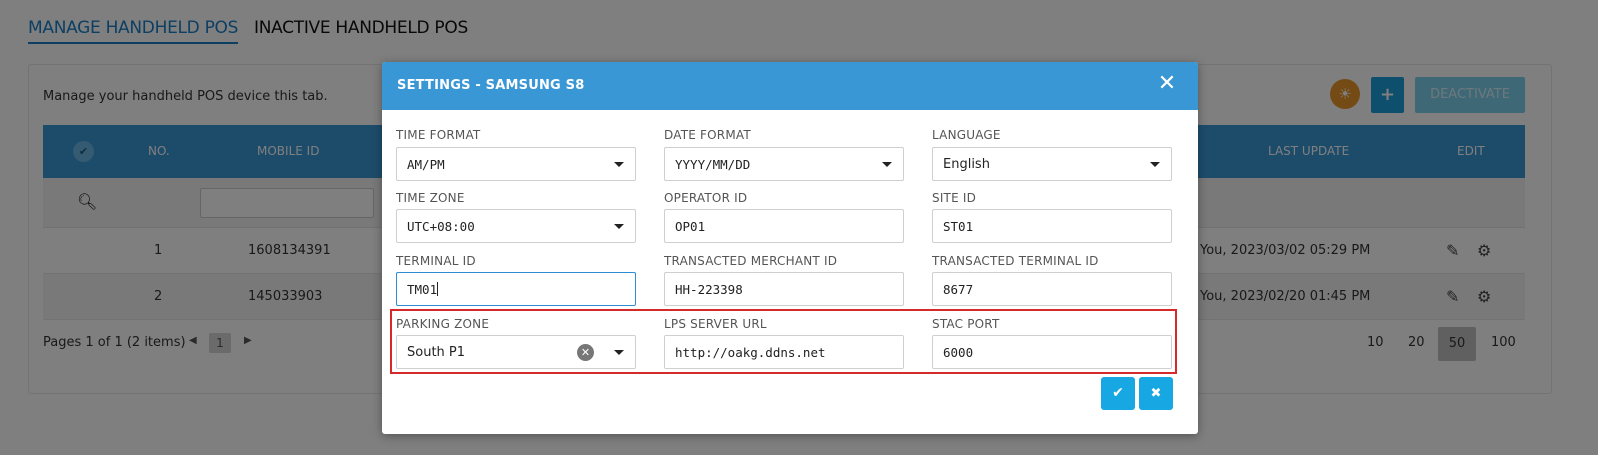 The image size is (1598, 455). Describe the element at coordinates (713, 164) in the screenshot. I see `date-format-value: YYYY/MM/DD` at that location.